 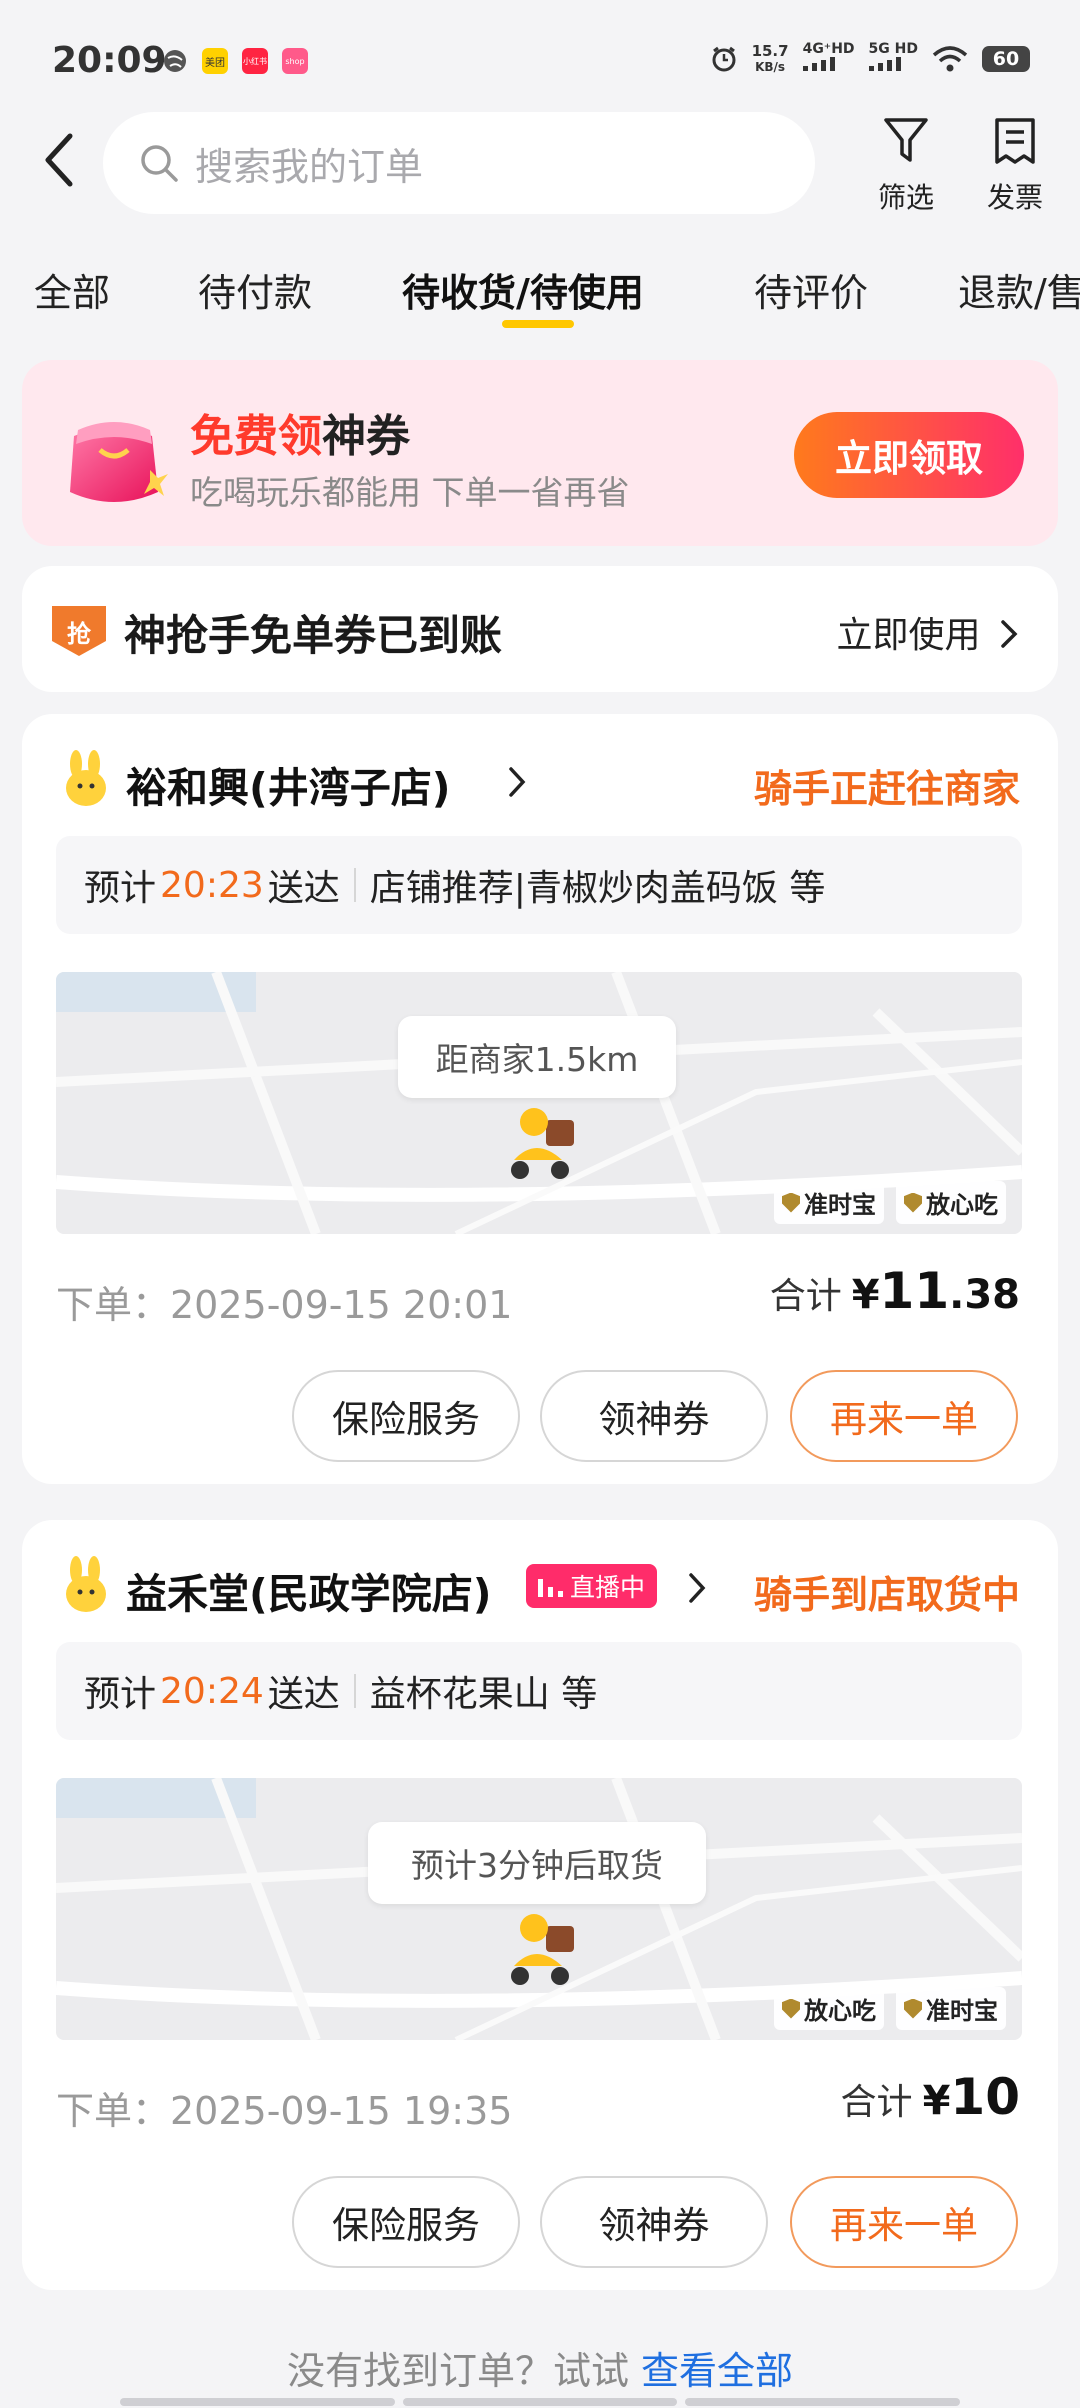 What do you see at coordinates (890, 2008) in the screenshot?
I see `service-tags: 放心吃 准时宝` at bounding box center [890, 2008].